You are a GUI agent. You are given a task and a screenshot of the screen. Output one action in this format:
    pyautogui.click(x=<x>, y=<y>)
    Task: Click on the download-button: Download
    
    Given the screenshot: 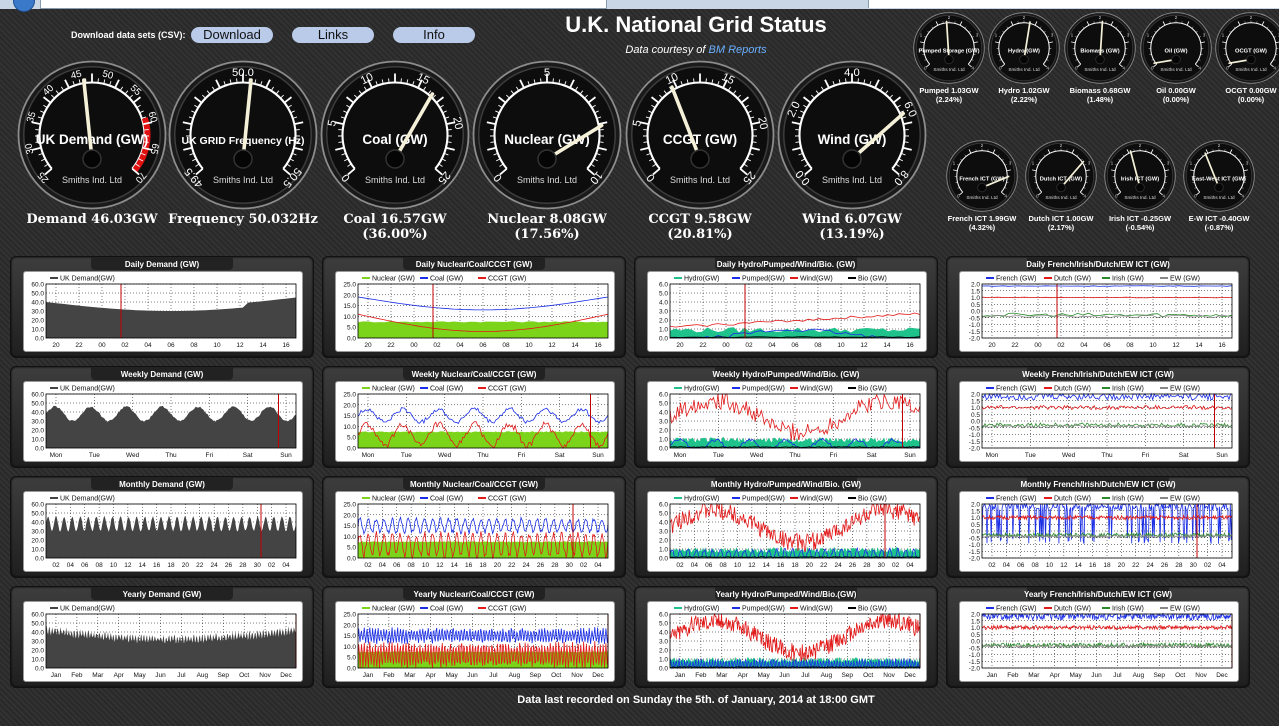 What is the action you would take?
    pyautogui.click(x=232, y=35)
    